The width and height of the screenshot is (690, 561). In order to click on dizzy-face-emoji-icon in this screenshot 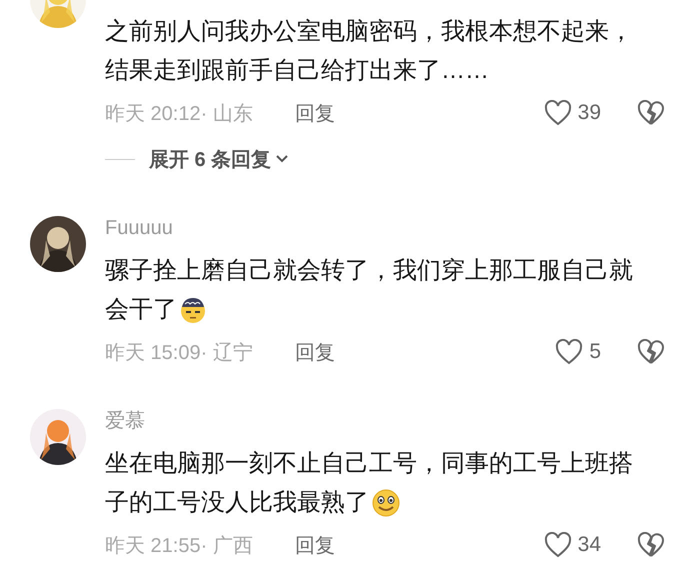, I will do `click(193, 310)`.